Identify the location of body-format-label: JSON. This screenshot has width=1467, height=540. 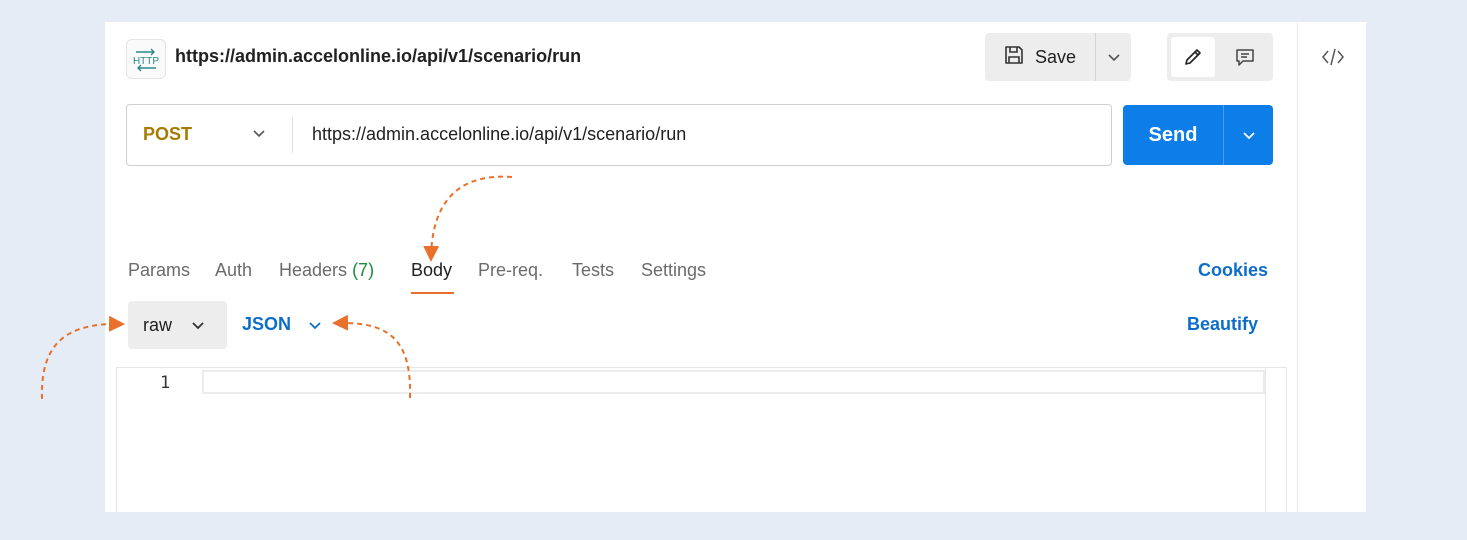
(267, 324).